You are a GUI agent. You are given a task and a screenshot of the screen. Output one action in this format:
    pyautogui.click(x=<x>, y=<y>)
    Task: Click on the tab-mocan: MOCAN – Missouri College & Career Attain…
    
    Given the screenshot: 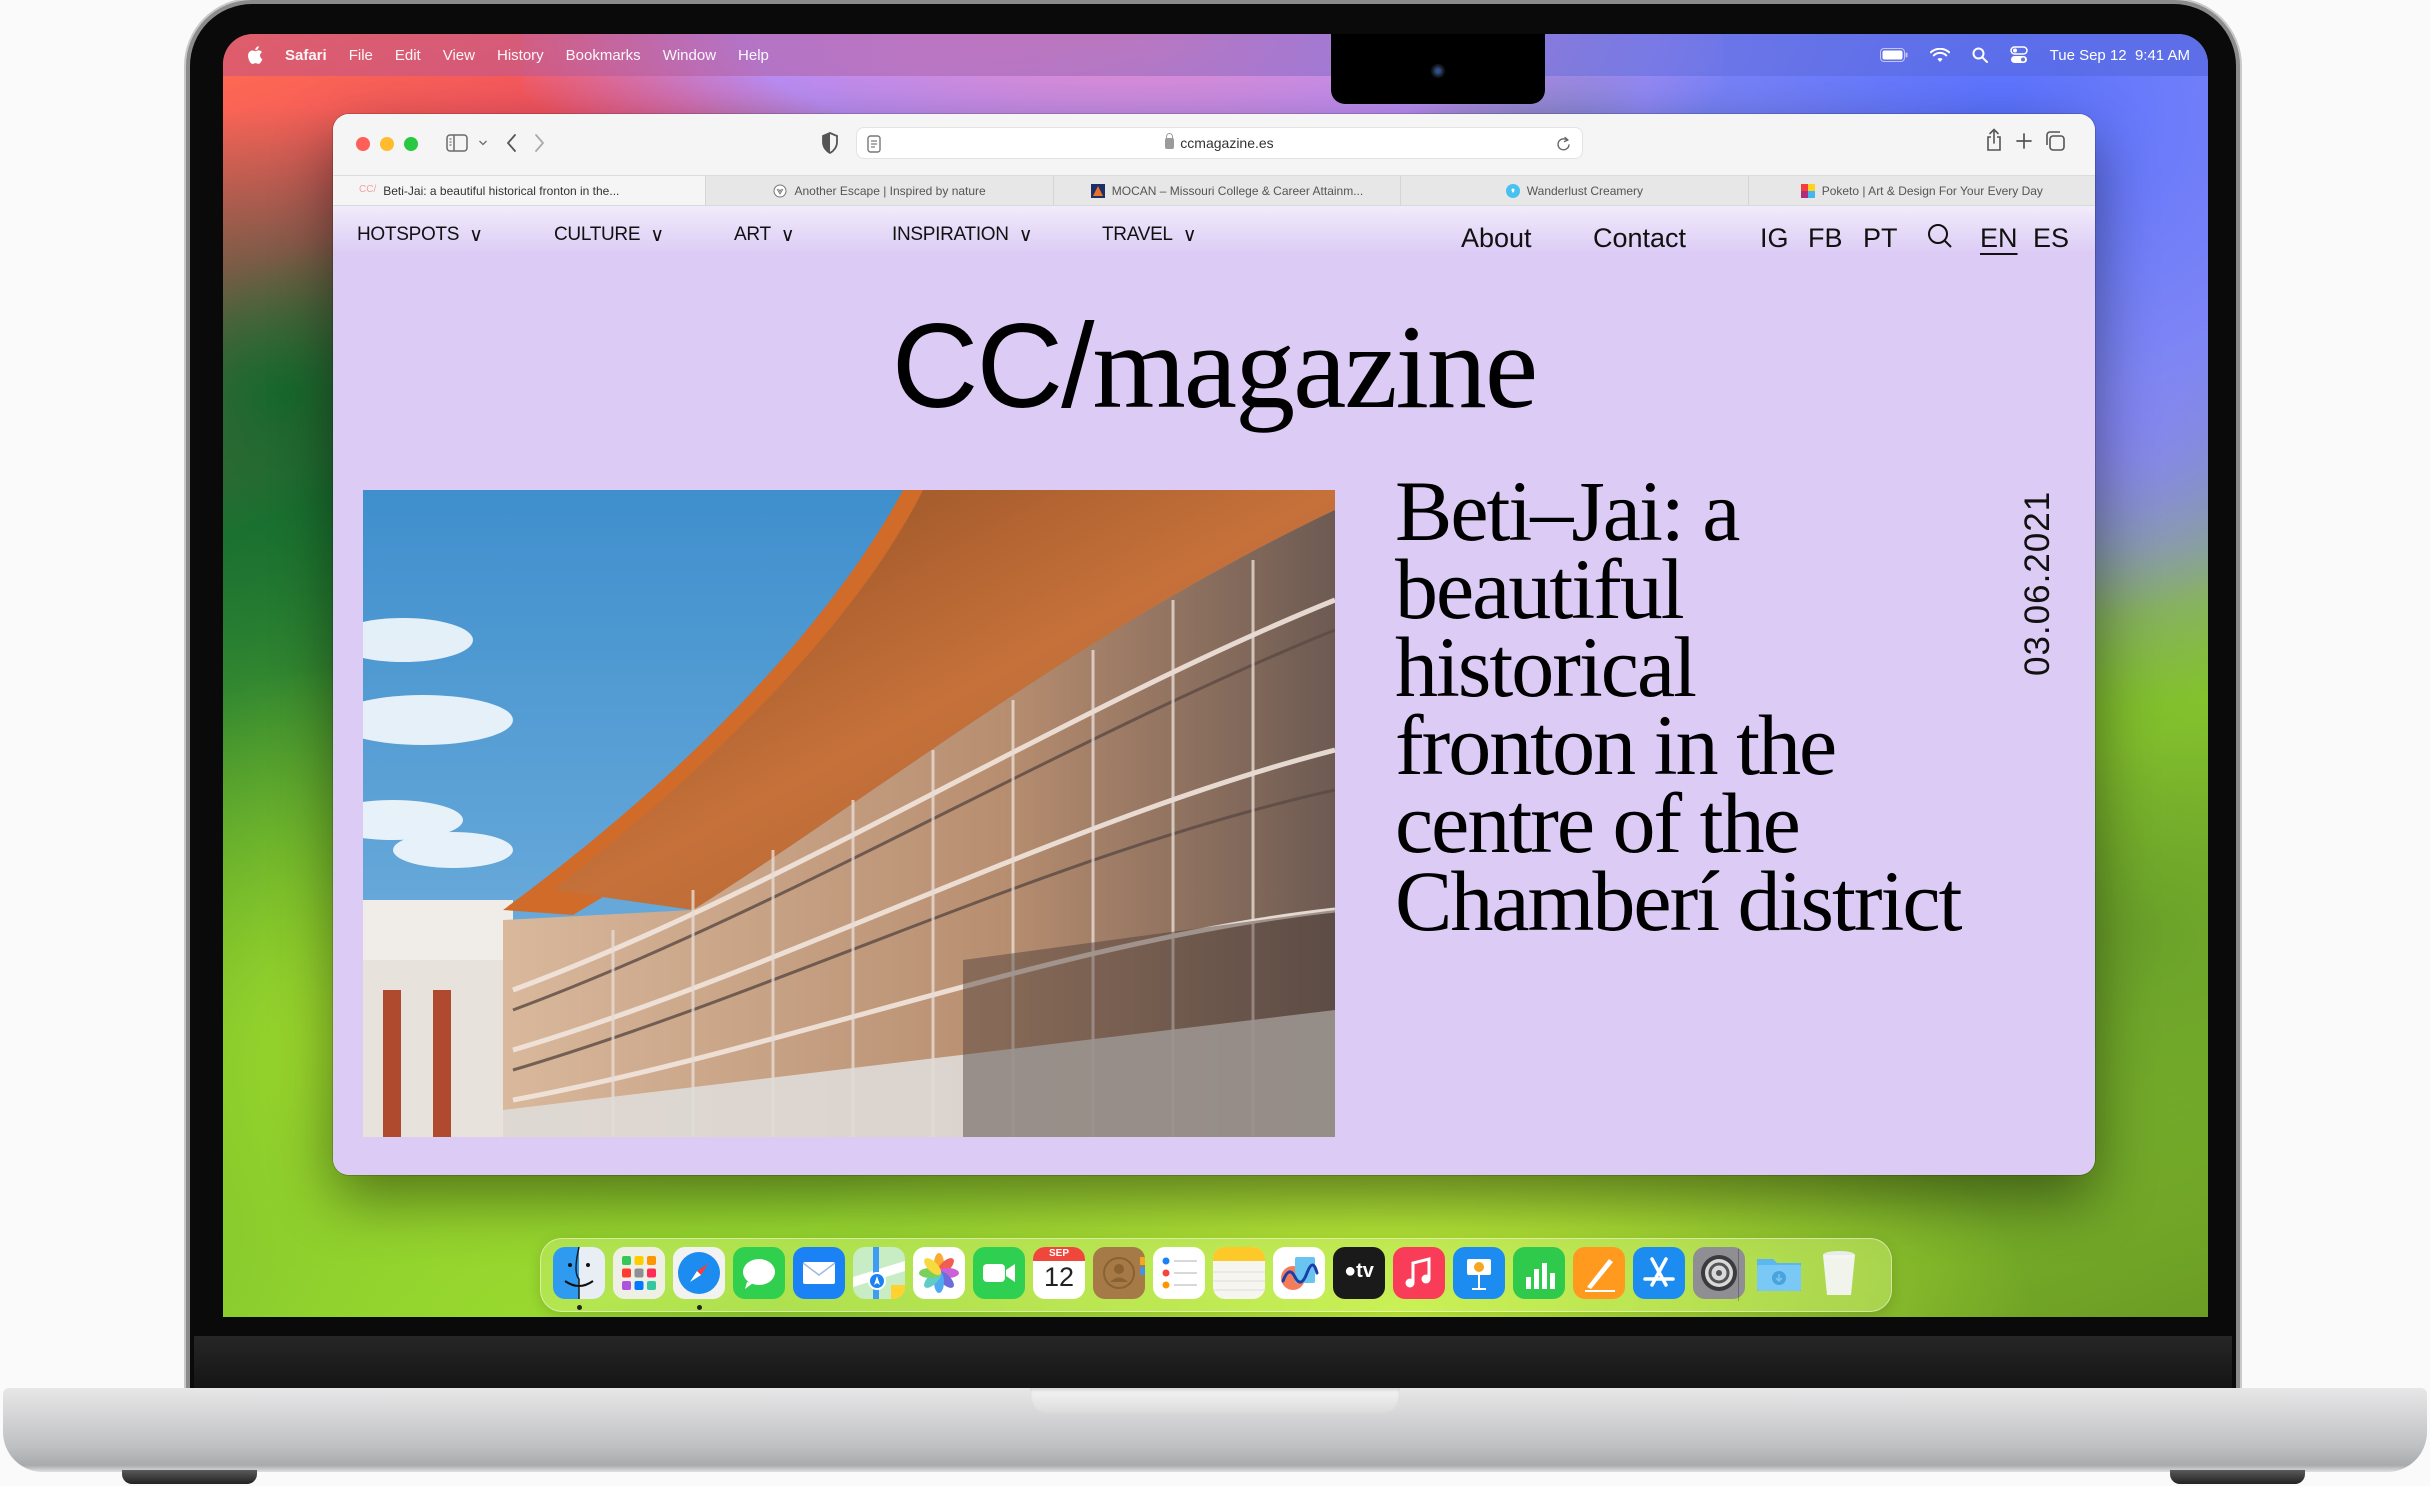 What is the action you would take?
    pyautogui.click(x=1226, y=190)
    